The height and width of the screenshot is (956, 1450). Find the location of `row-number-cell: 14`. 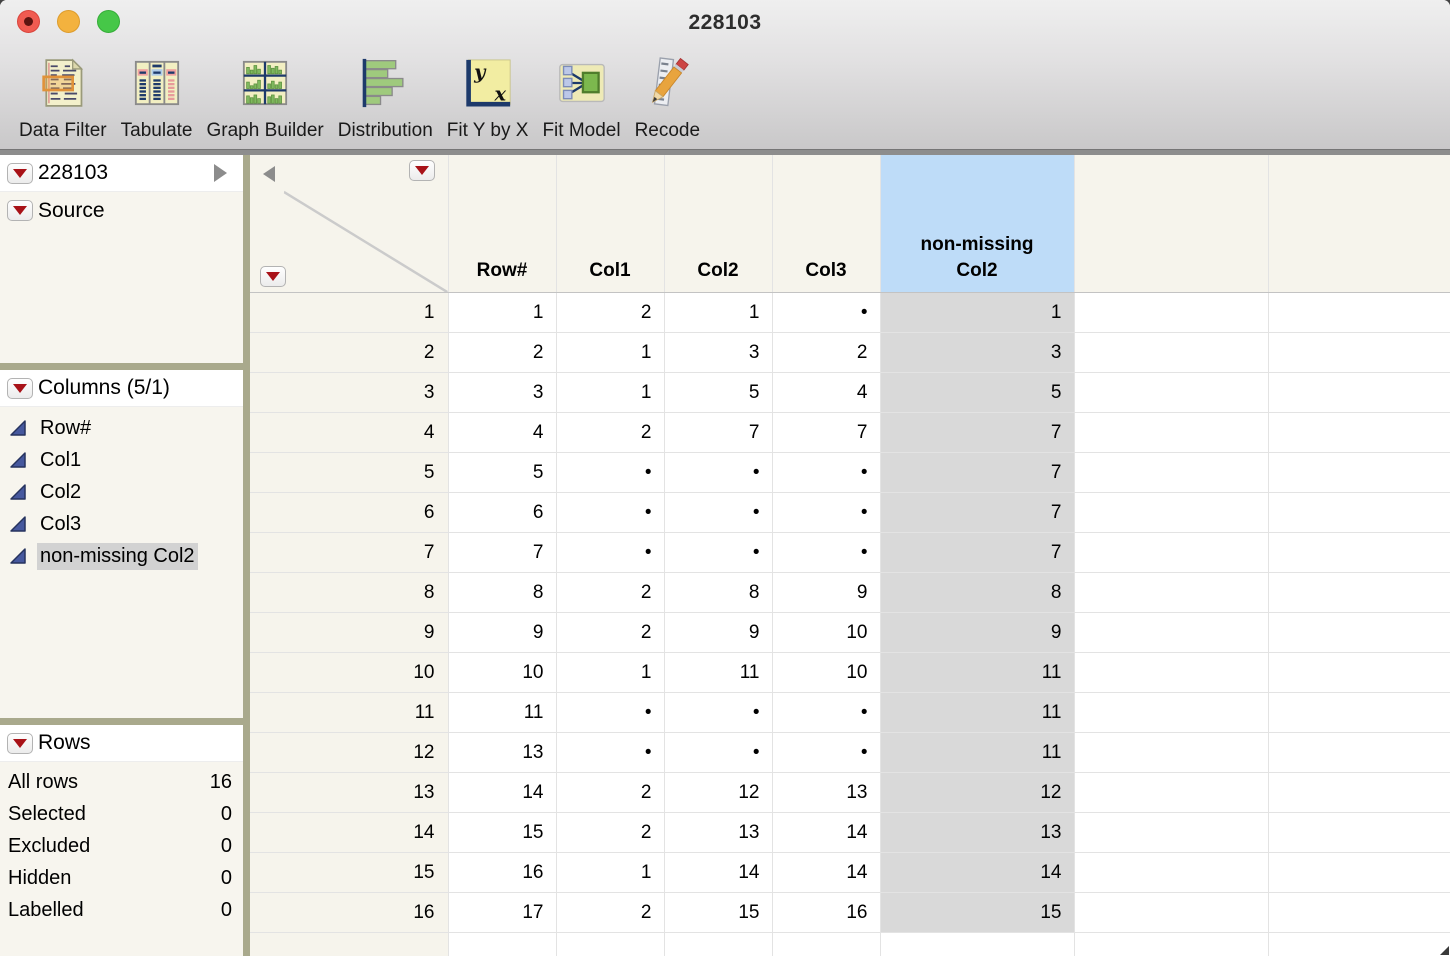

row-number-cell: 14 is located at coordinates (349, 833).